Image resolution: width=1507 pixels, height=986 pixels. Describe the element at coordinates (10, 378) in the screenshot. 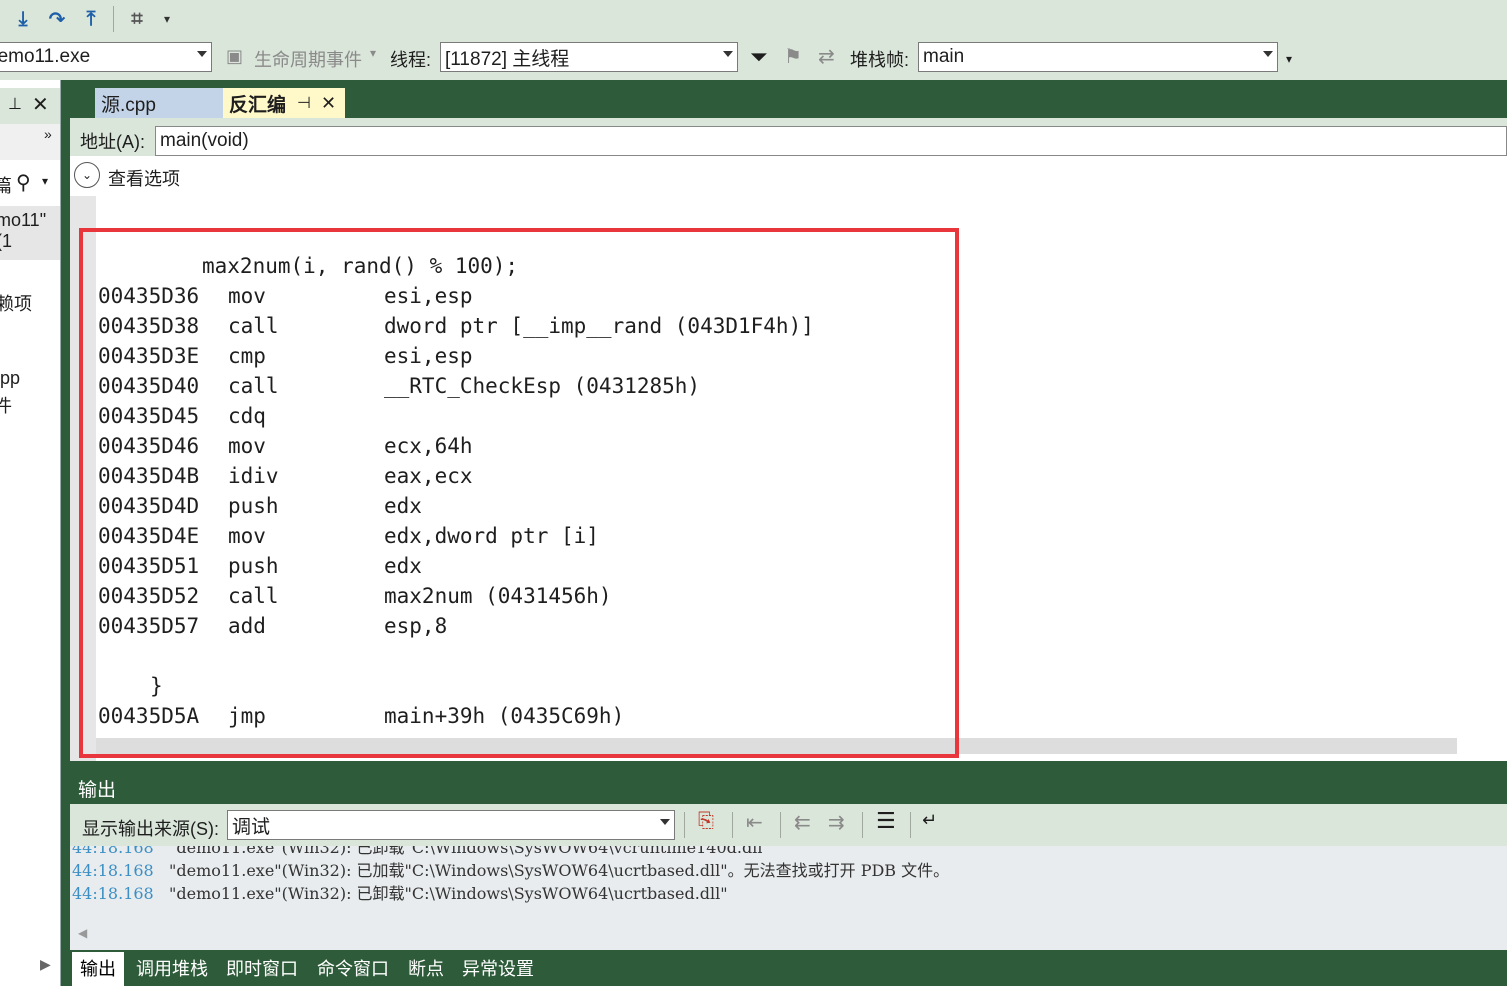

I see `left-panel-item: pp` at that location.